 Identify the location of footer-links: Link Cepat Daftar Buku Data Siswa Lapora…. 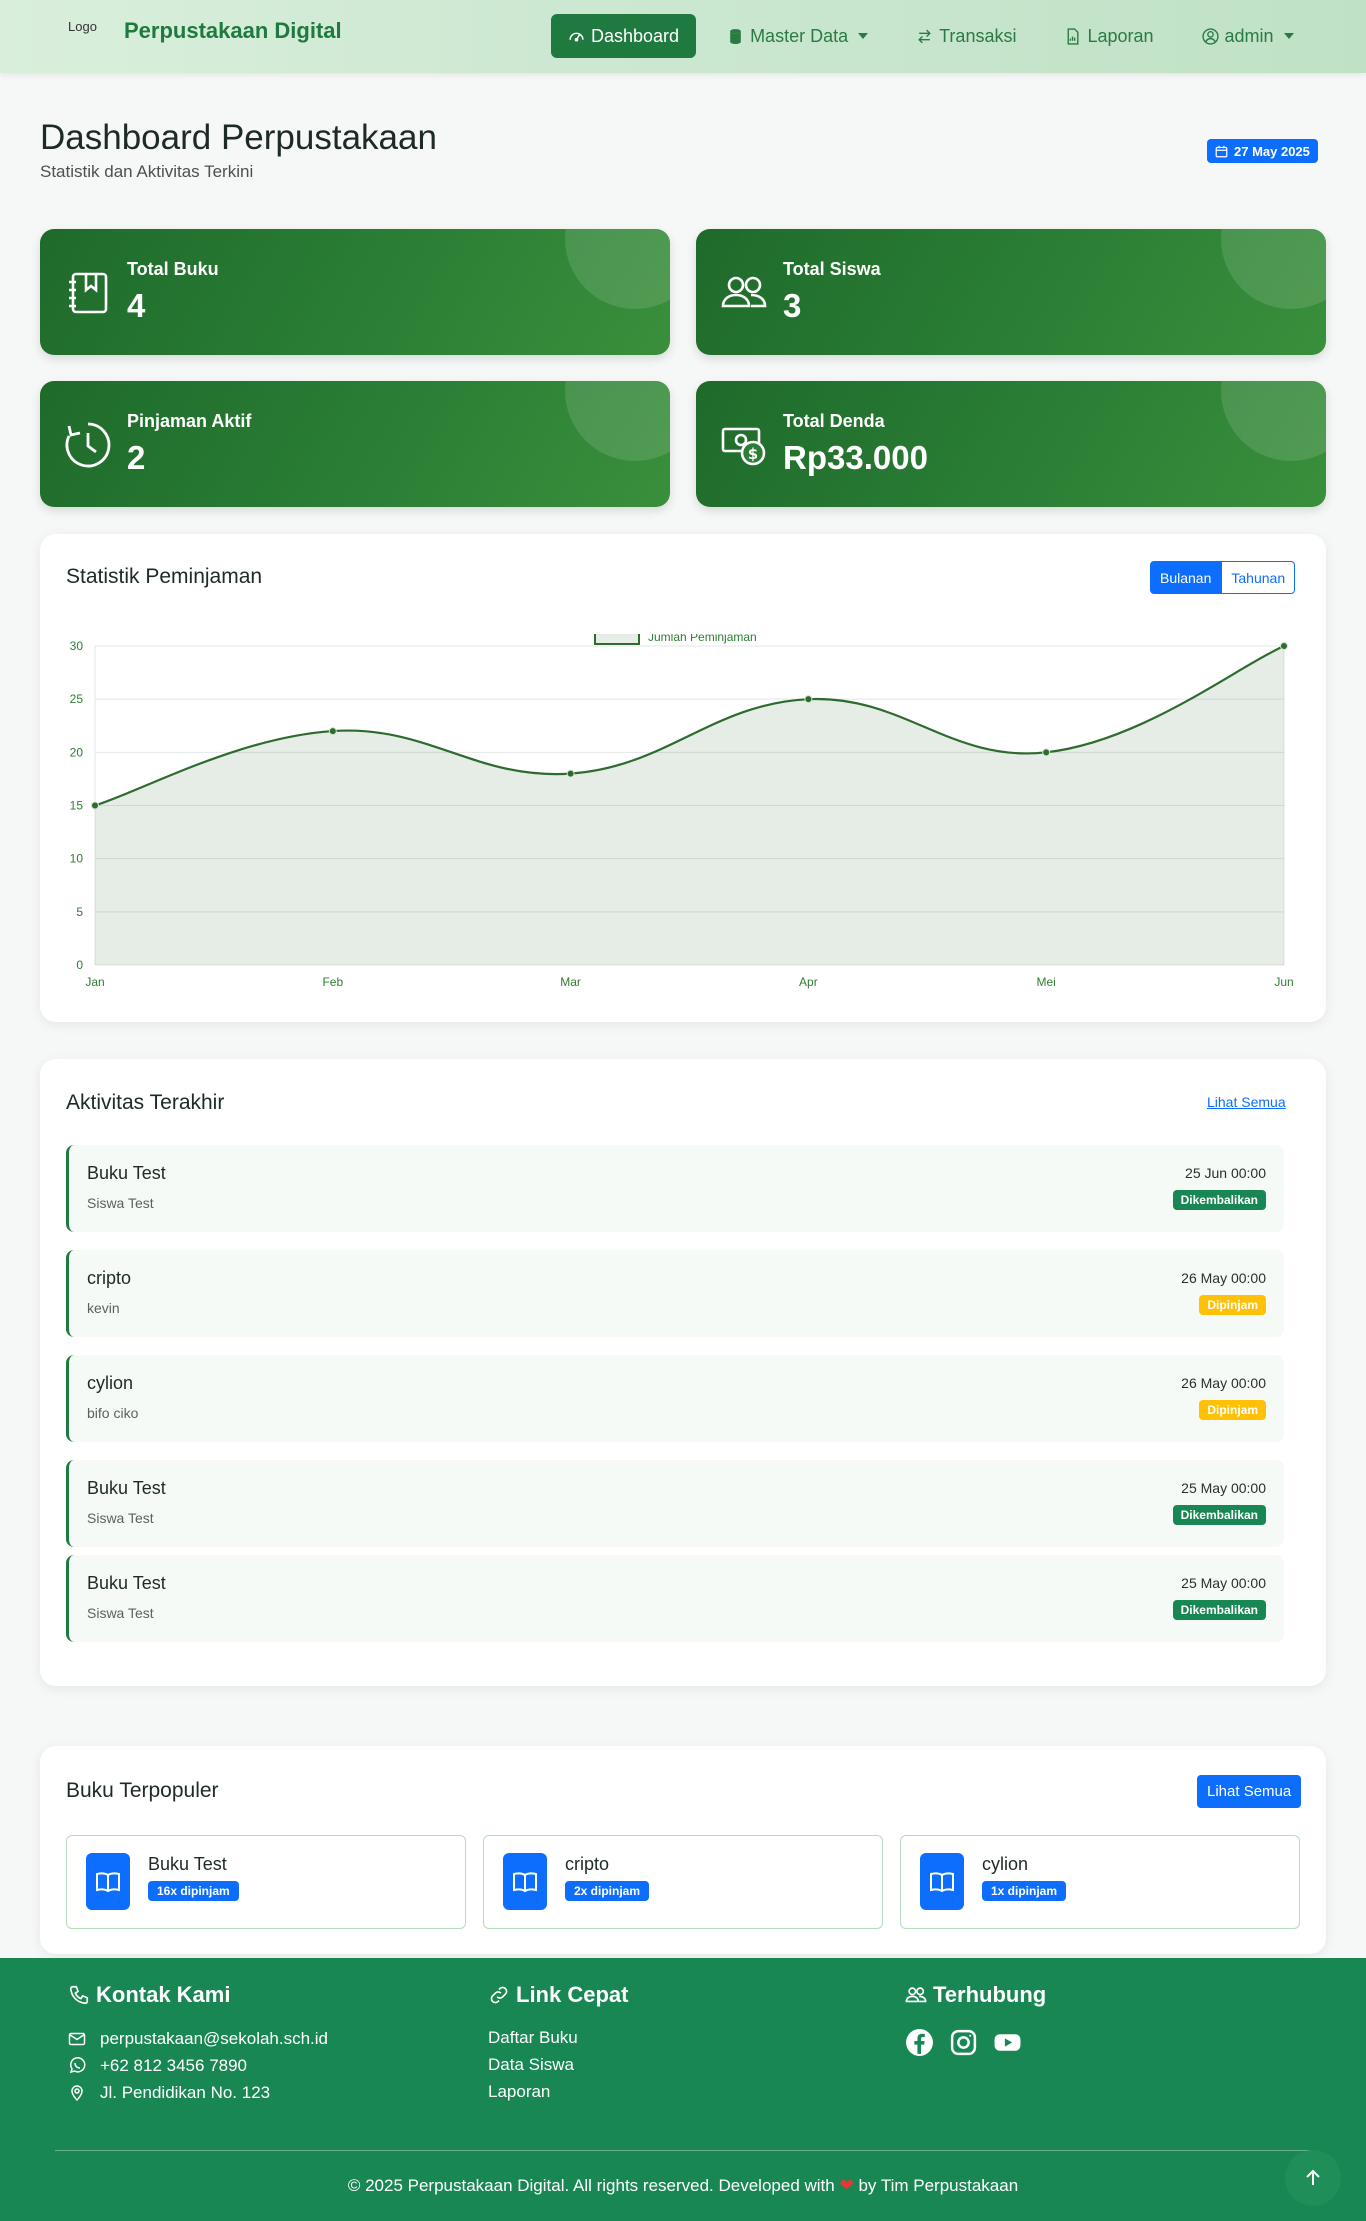
(558, 2045).